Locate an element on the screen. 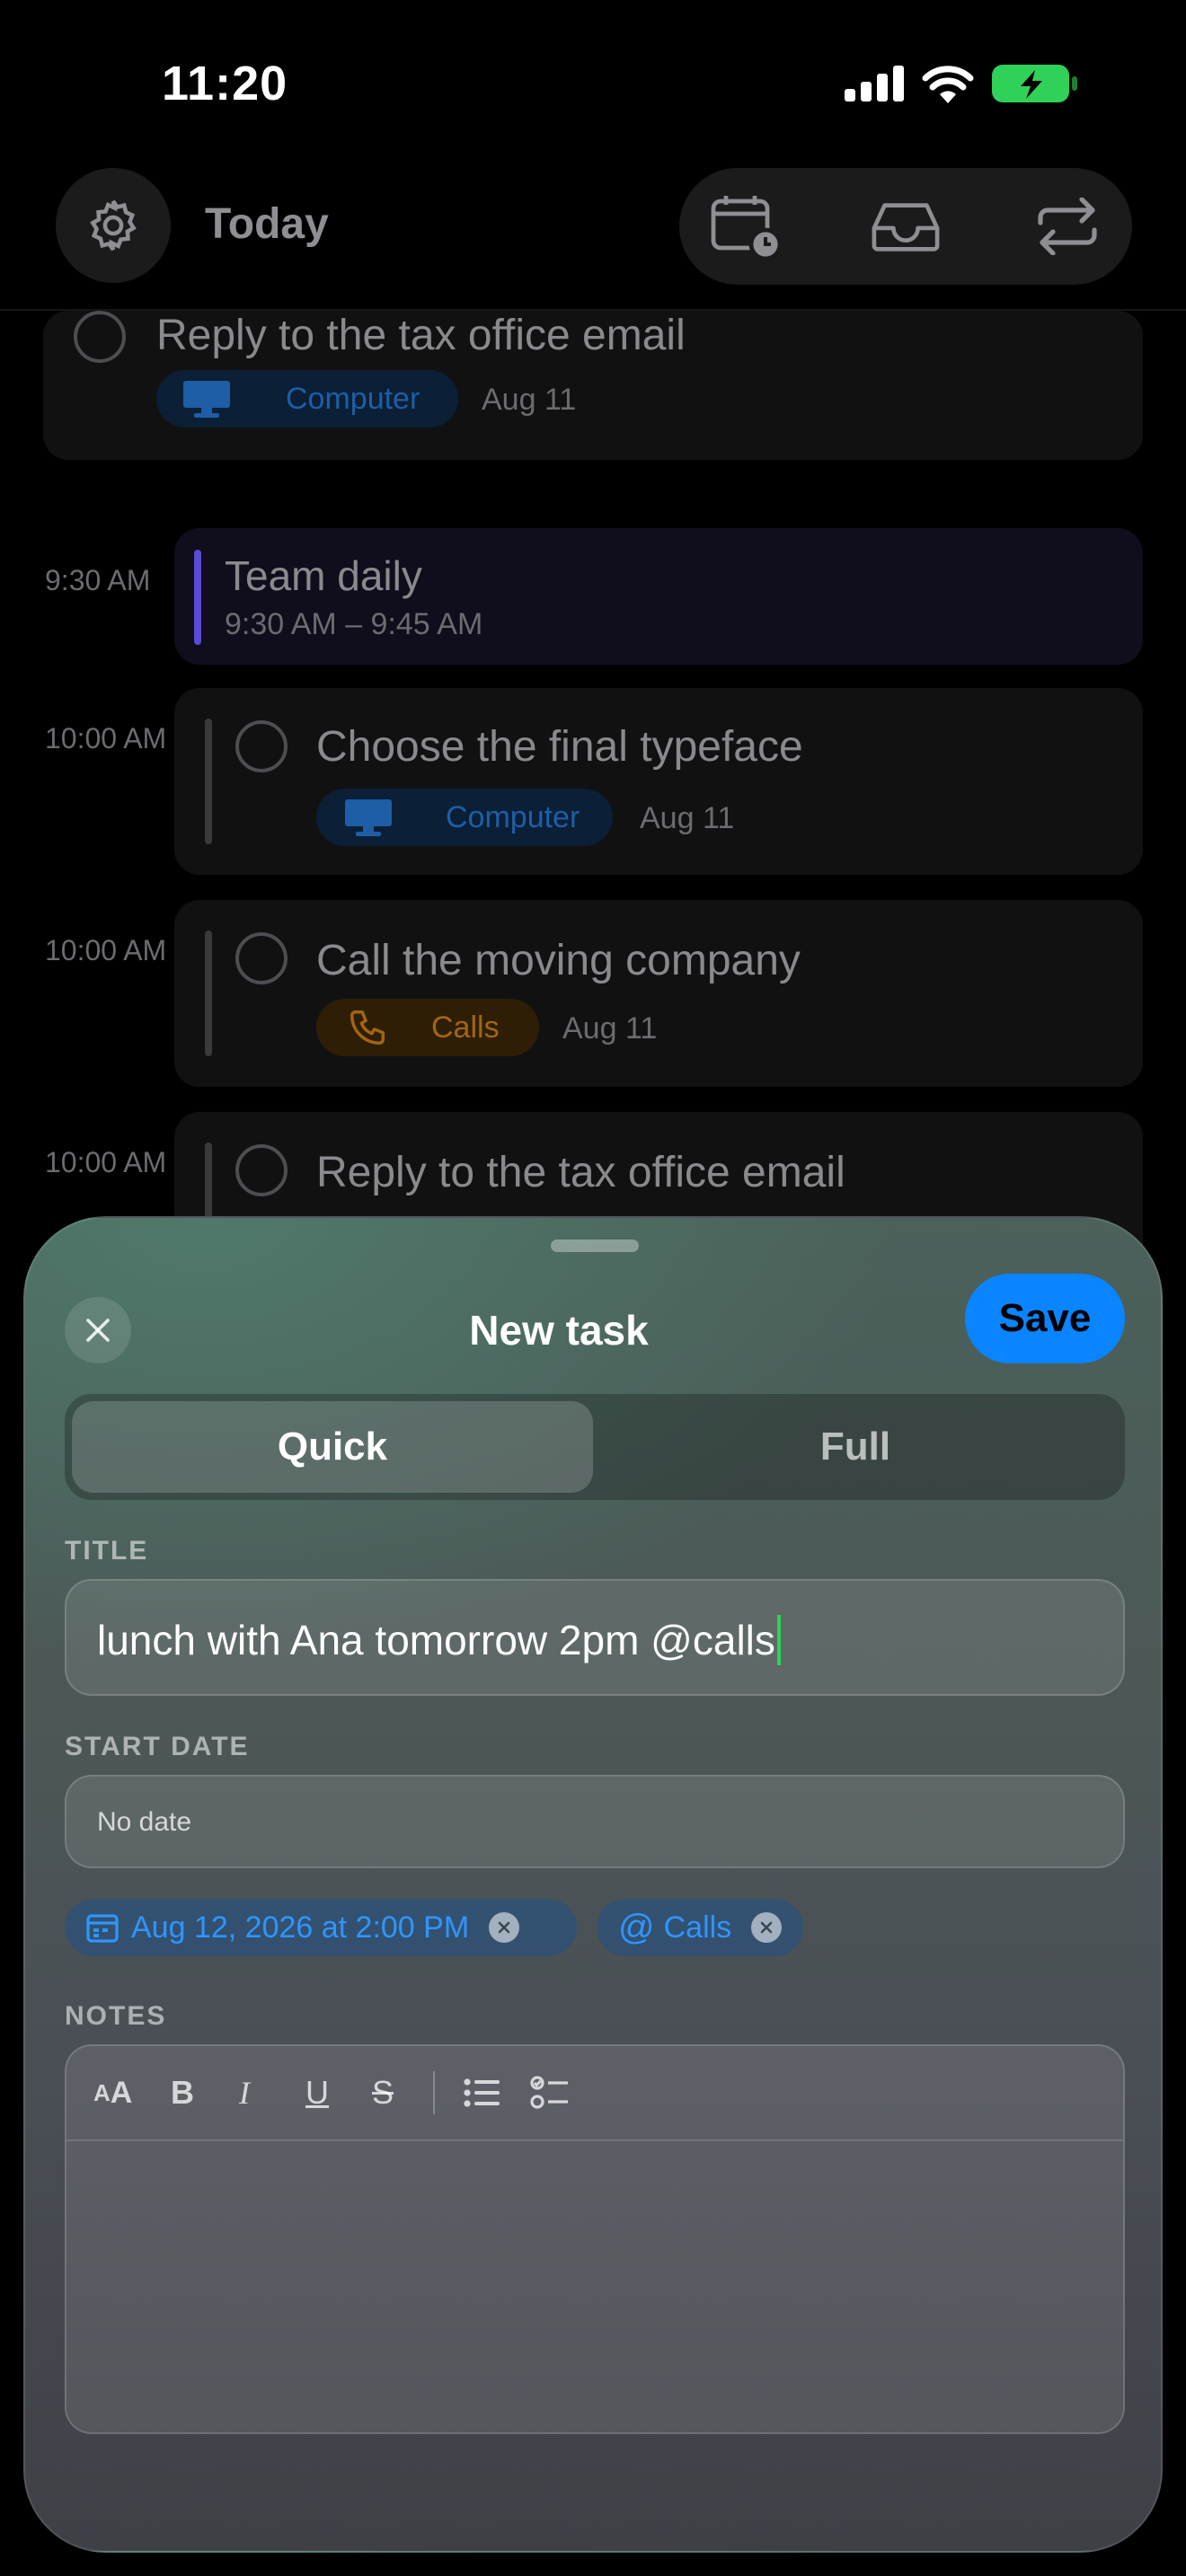 The height and width of the screenshot is (2576, 1186). mode-segmented-control: Quick Full is located at coordinates (595, 1447).